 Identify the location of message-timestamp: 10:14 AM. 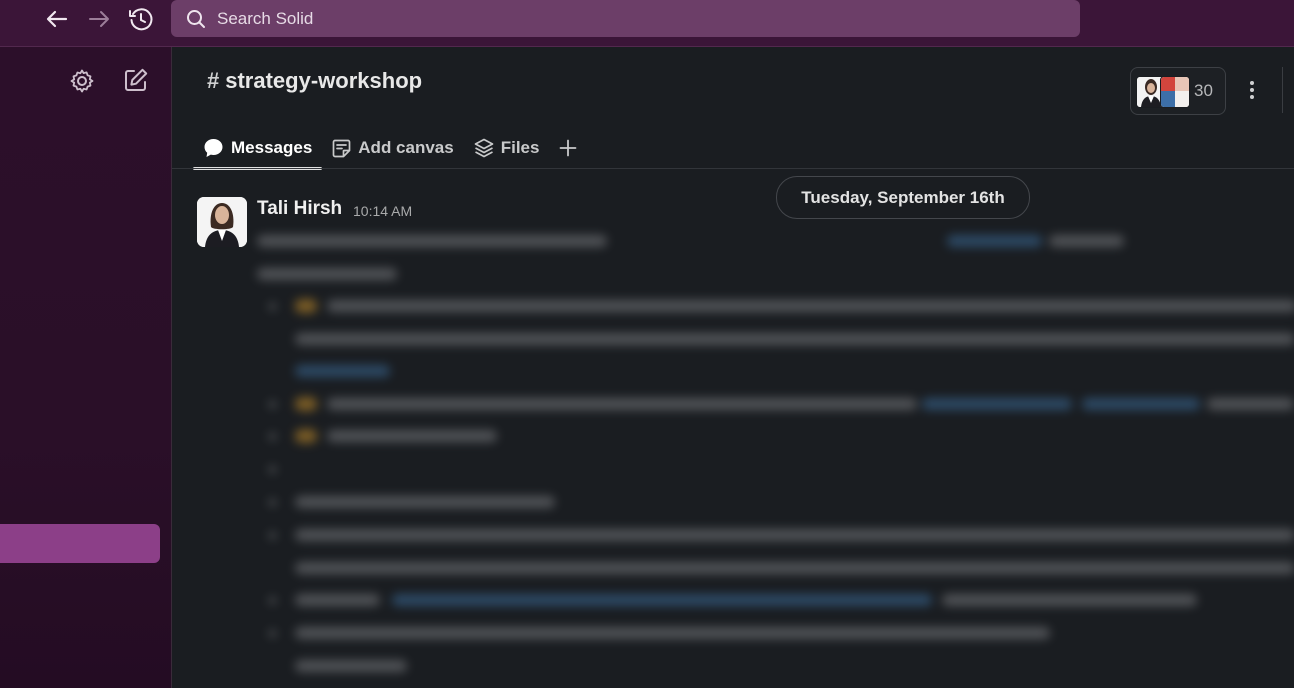
(382, 211).